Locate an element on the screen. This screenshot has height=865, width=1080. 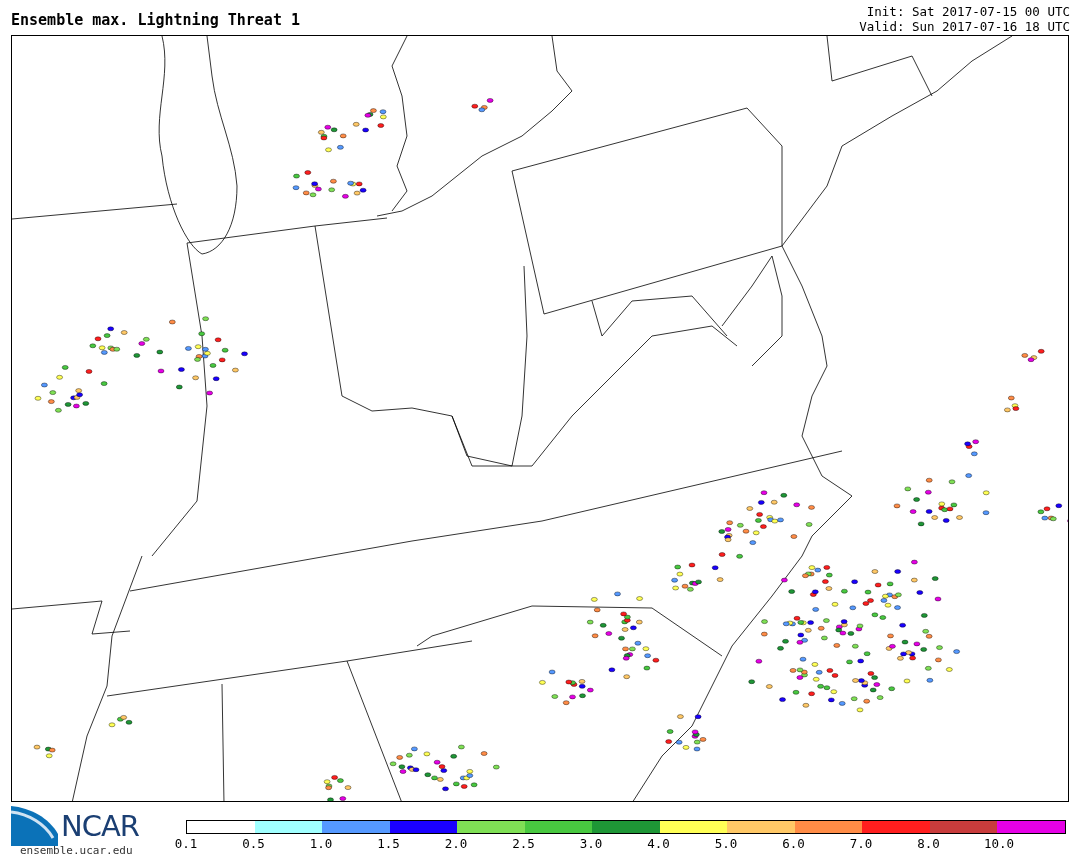
scale-label: 1.0 is located at coordinates (321, 843).